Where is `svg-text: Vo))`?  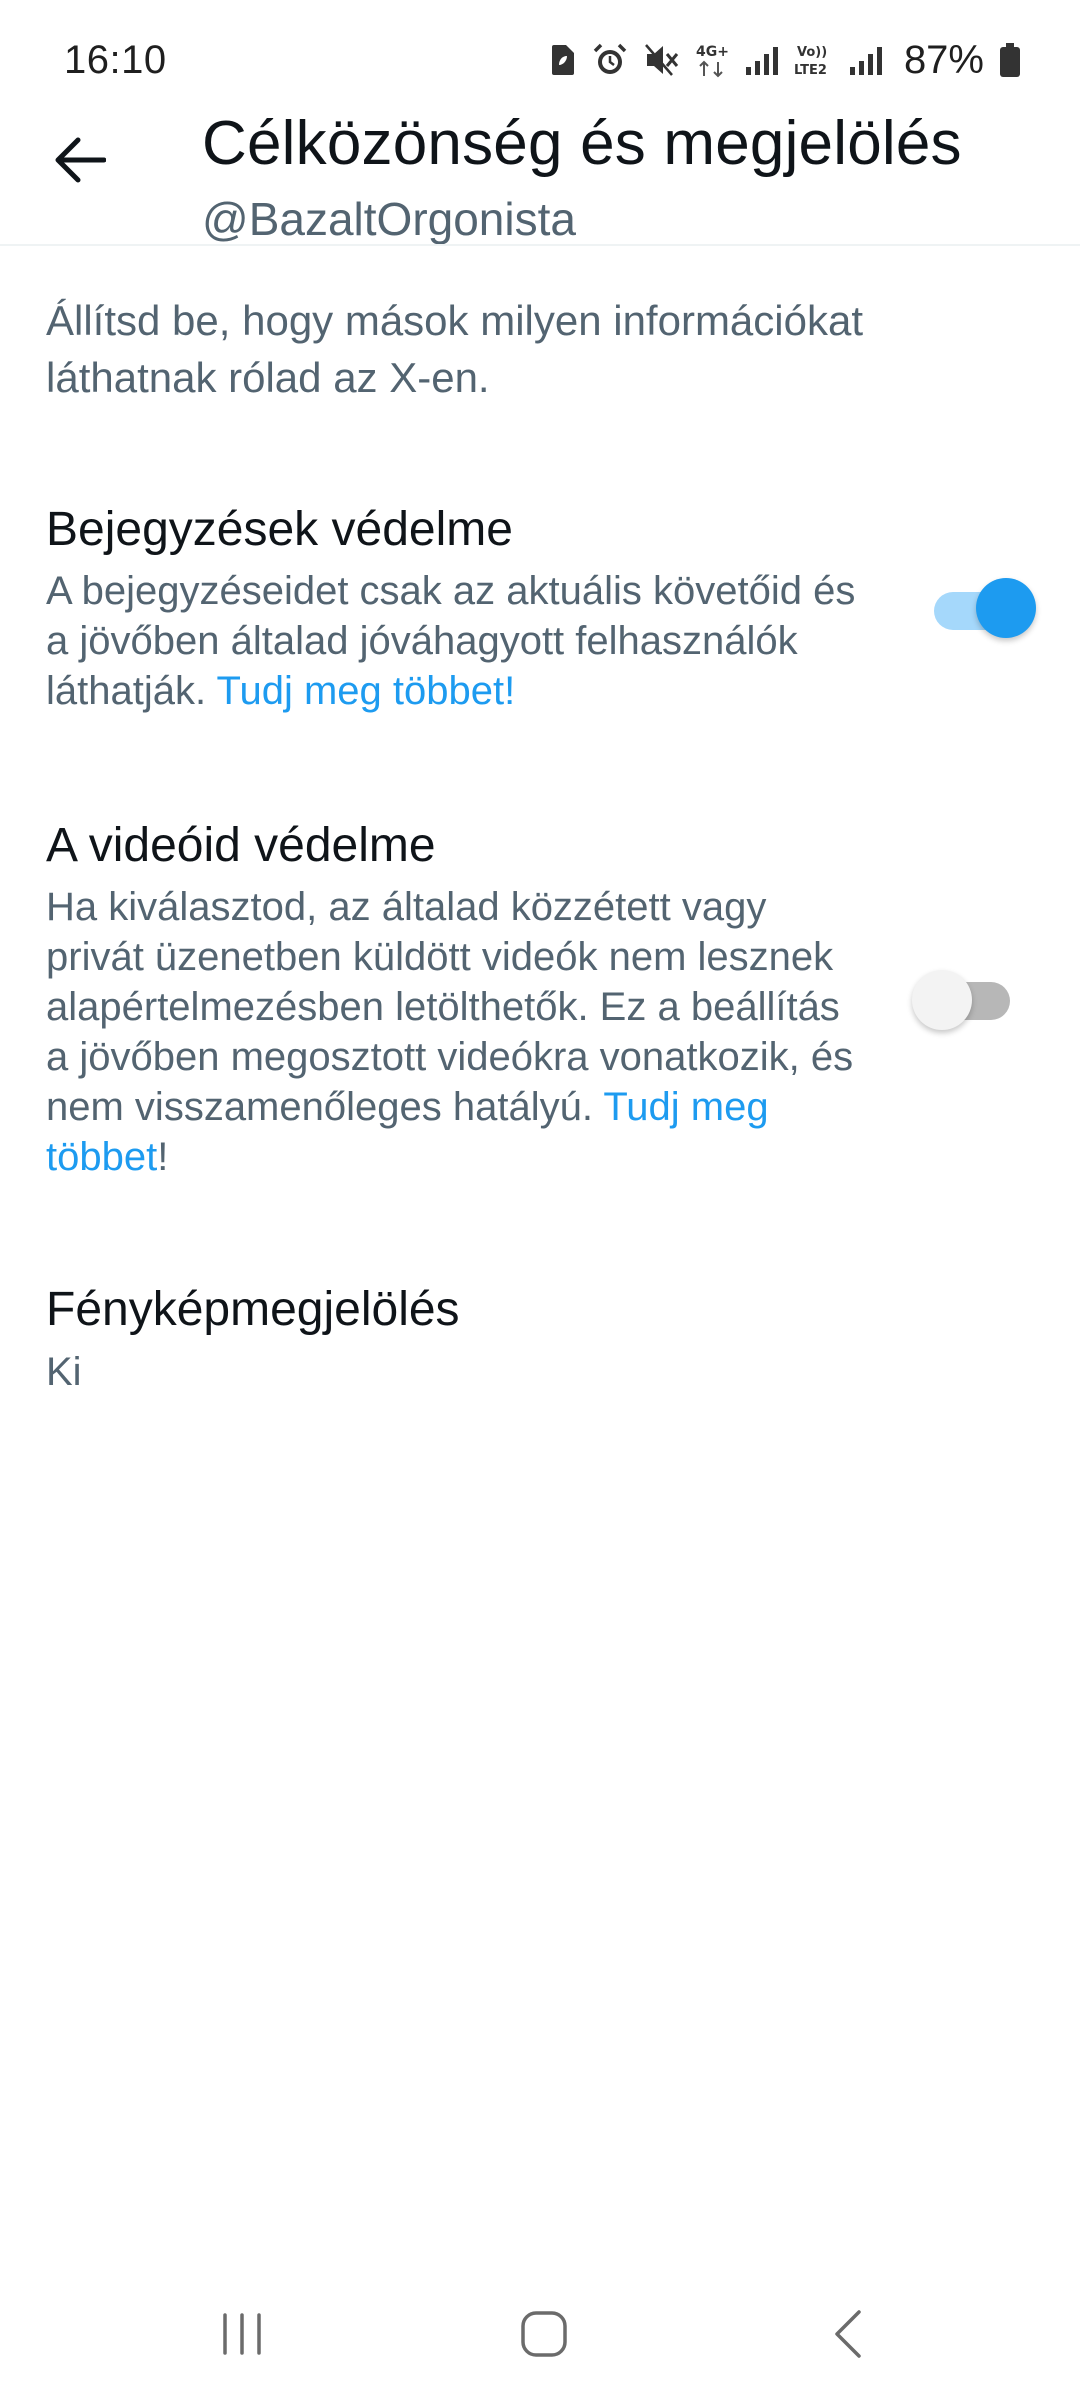 svg-text: Vo)) is located at coordinates (812, 52).